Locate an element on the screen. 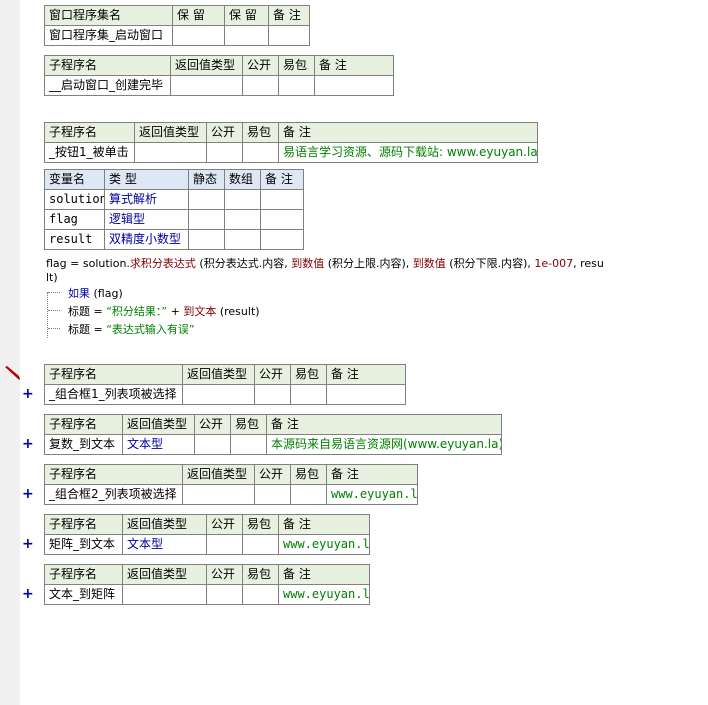 The width and height of the screenshot is (708, 705). code-function: 到文本 is located at coordinates (200, 311).